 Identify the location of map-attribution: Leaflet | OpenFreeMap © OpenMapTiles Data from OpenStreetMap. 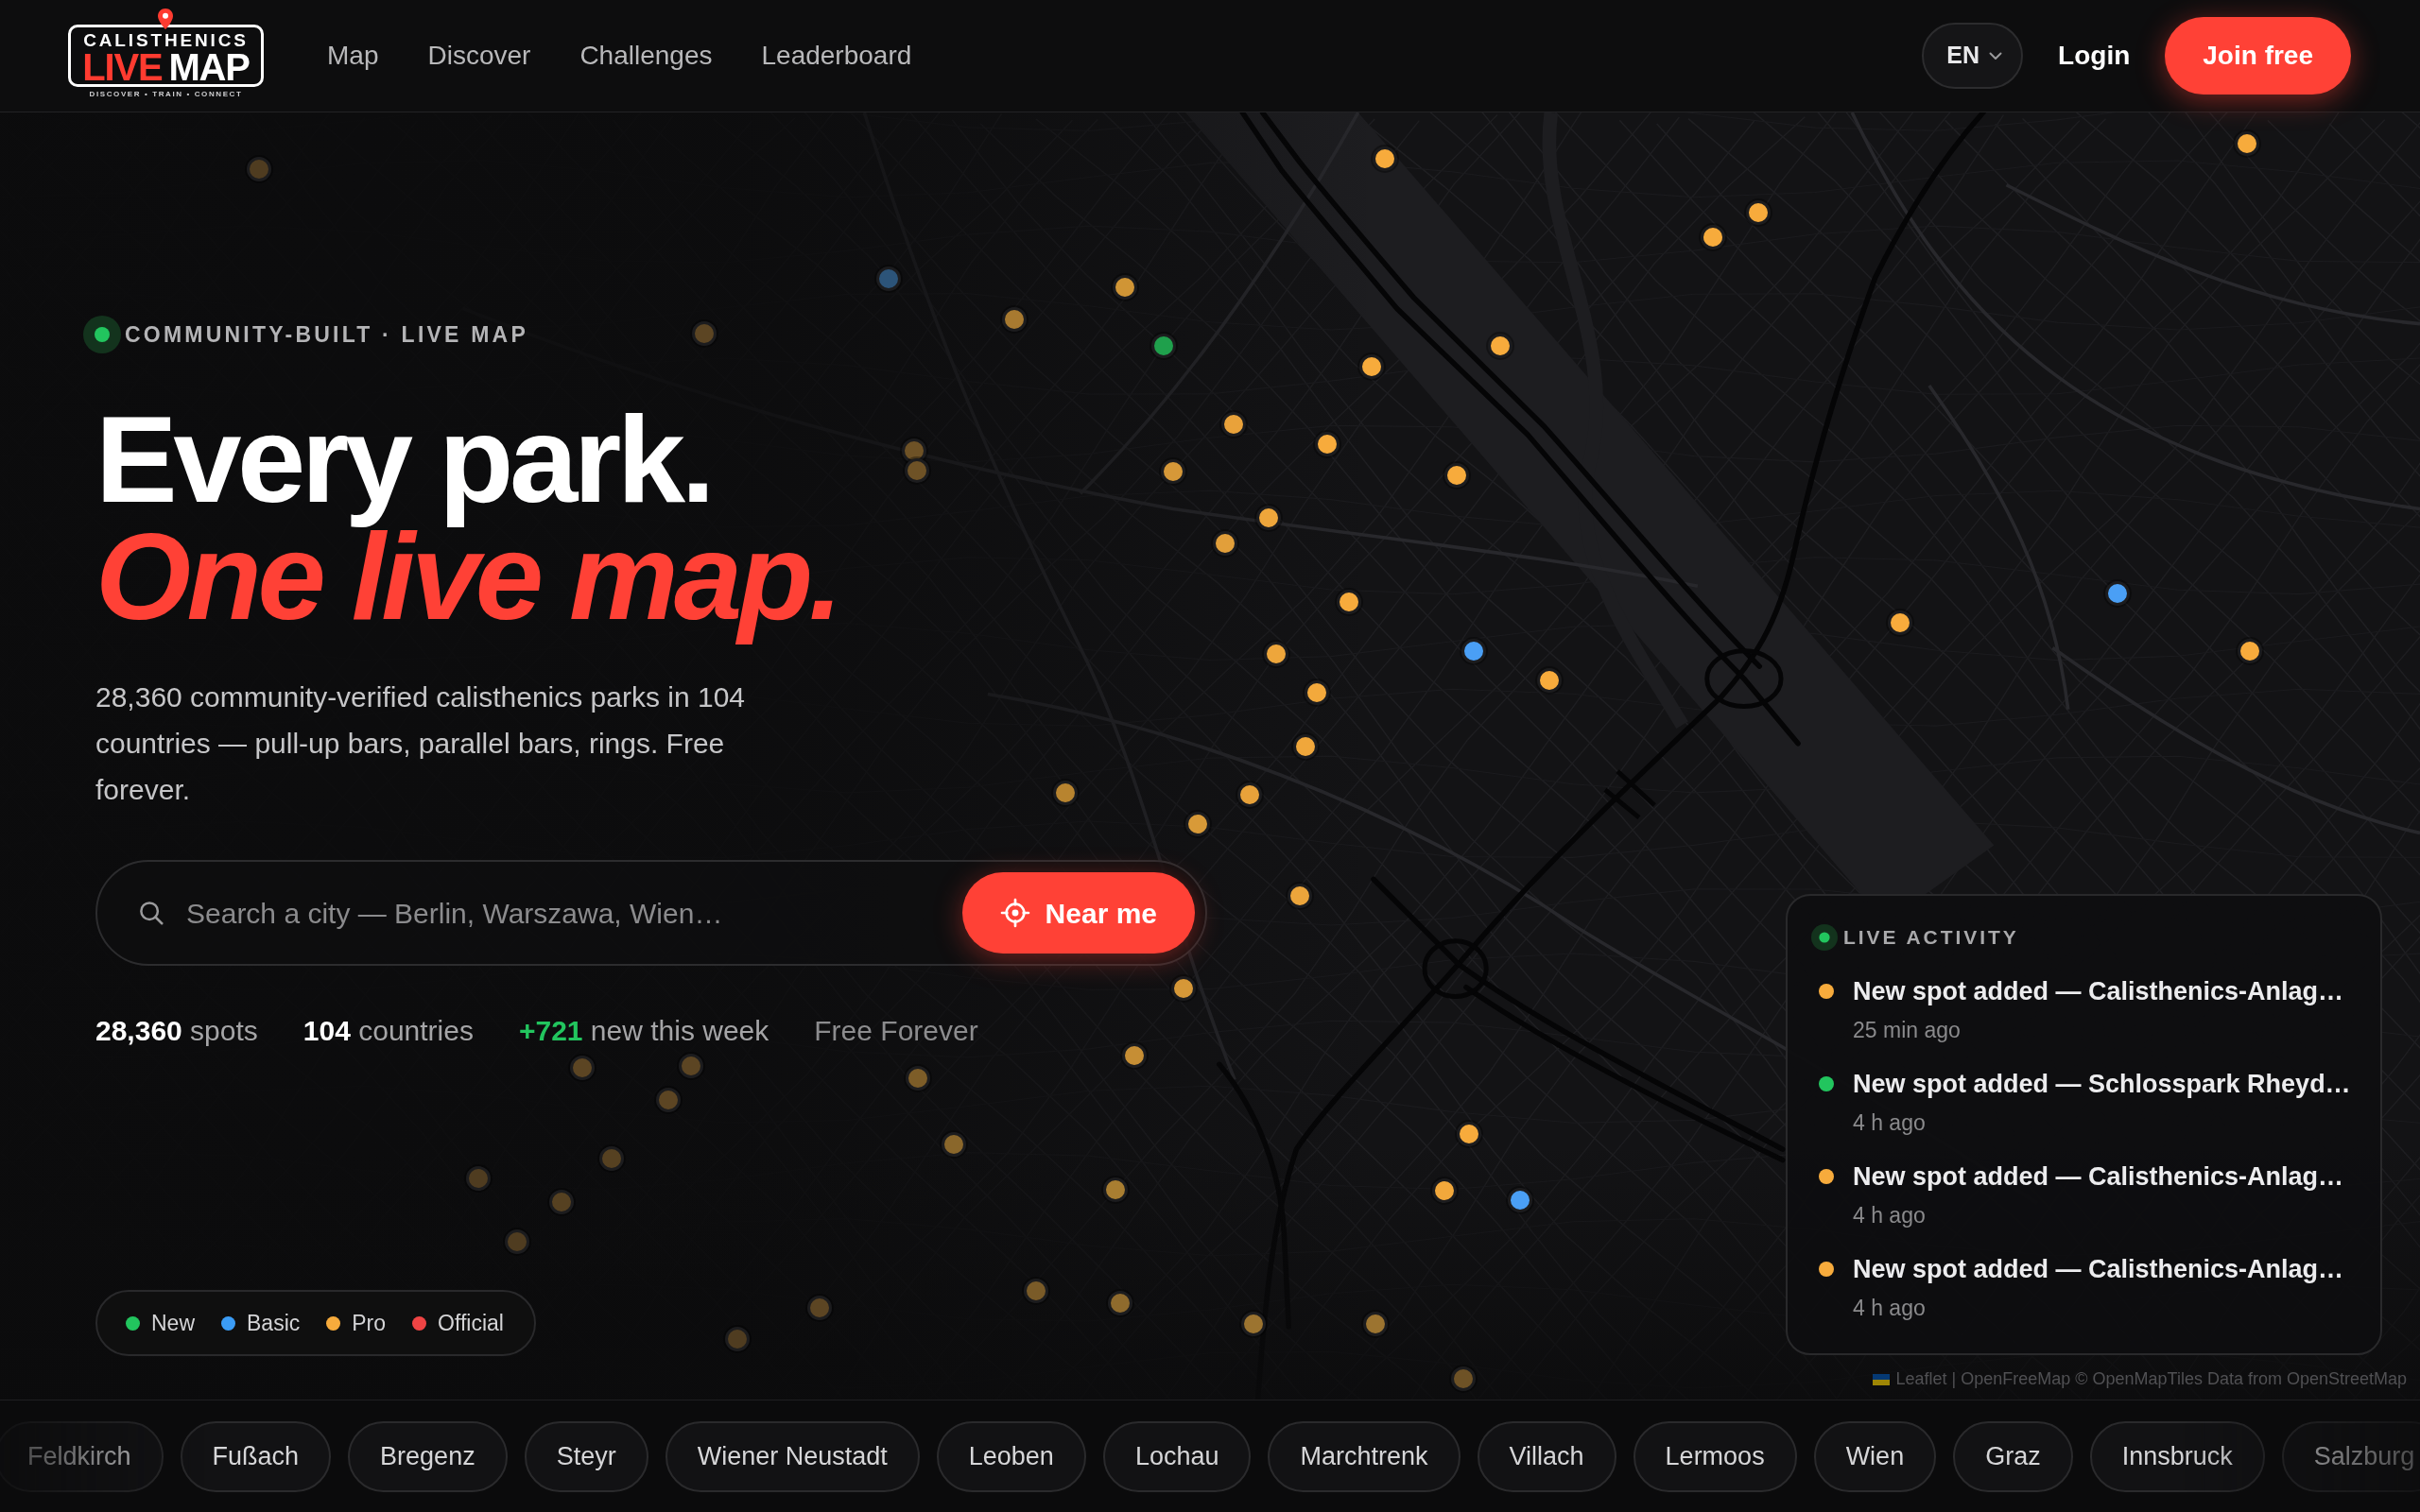
(2151, 1379).